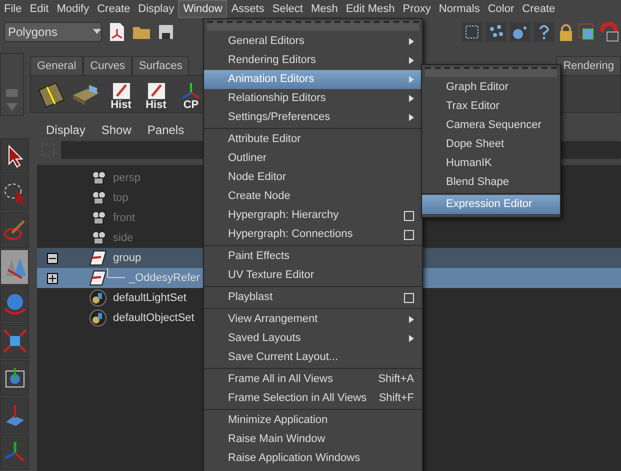  I want to click on outliner-item-name: front, so click(124, 218).